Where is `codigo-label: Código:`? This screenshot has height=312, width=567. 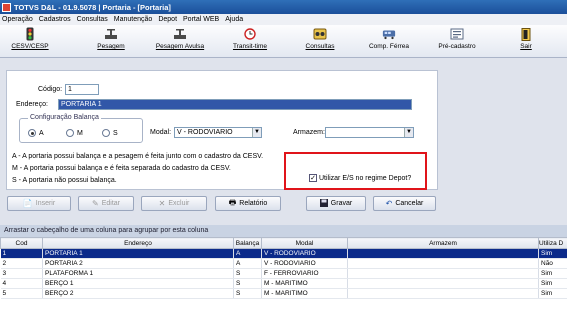 codigo-label: Código: is located at coordinates (50, 89).